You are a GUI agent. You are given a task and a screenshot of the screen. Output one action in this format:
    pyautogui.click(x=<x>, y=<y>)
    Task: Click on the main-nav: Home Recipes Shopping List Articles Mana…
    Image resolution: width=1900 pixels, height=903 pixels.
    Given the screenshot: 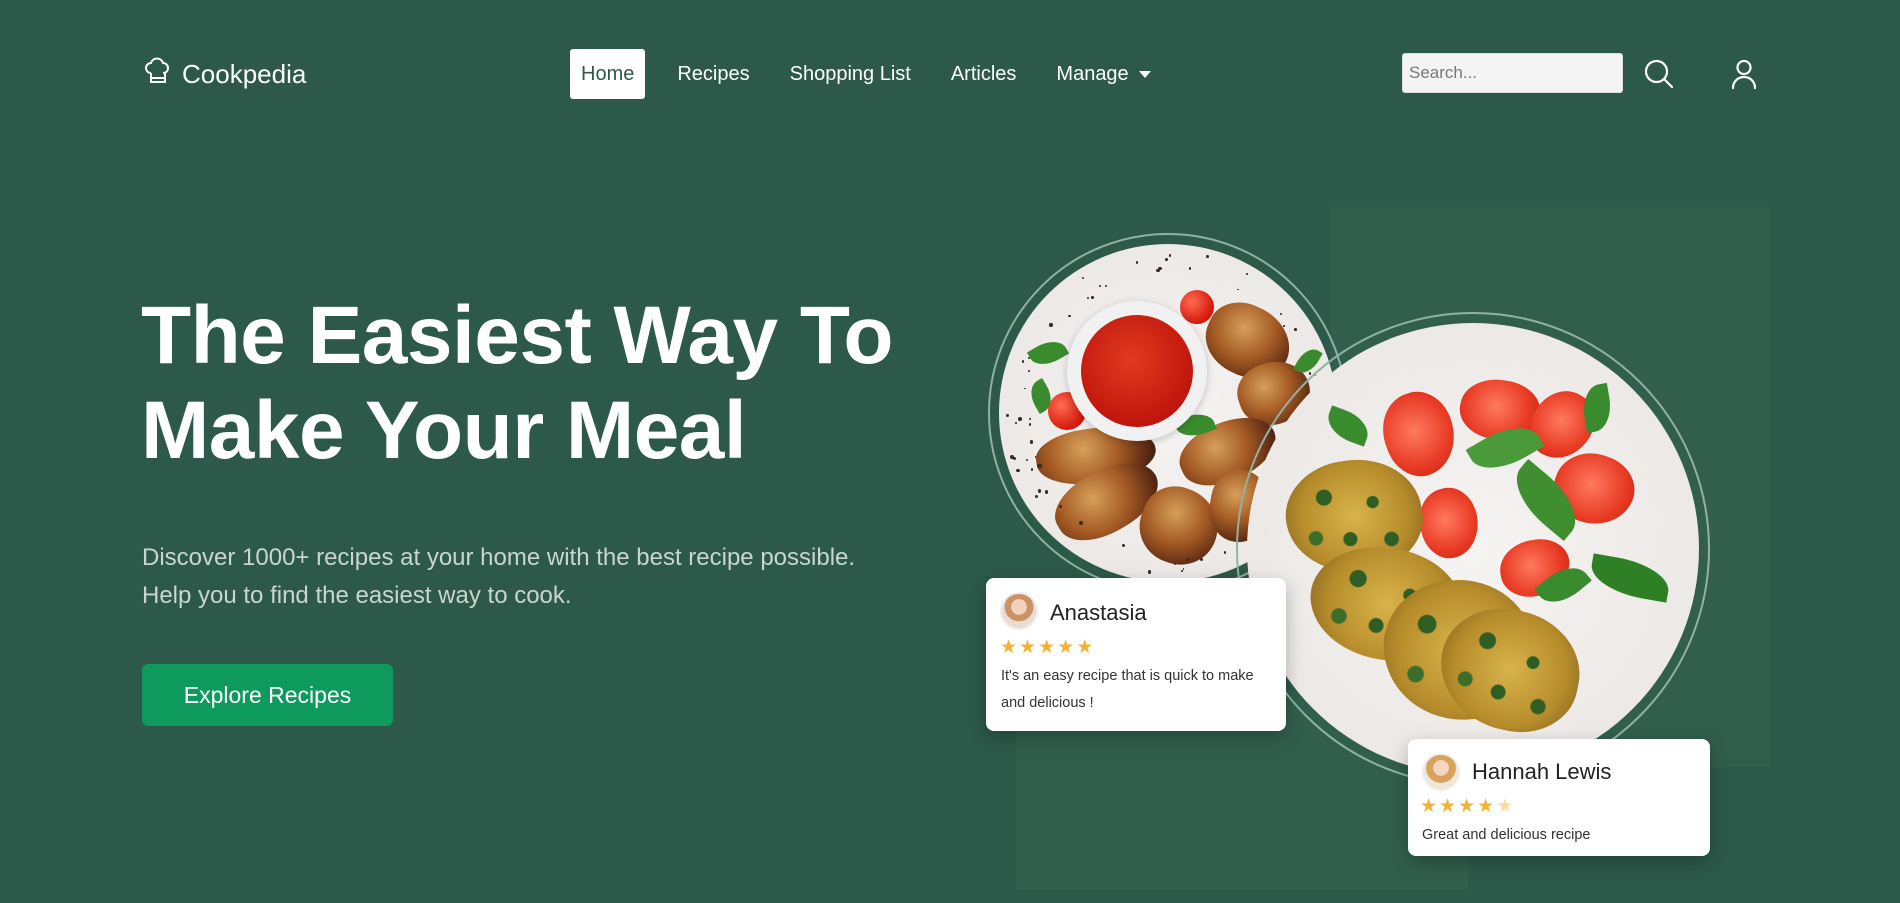 What is the action you would take?
    pyautogui.click(x=870, y=74)
    